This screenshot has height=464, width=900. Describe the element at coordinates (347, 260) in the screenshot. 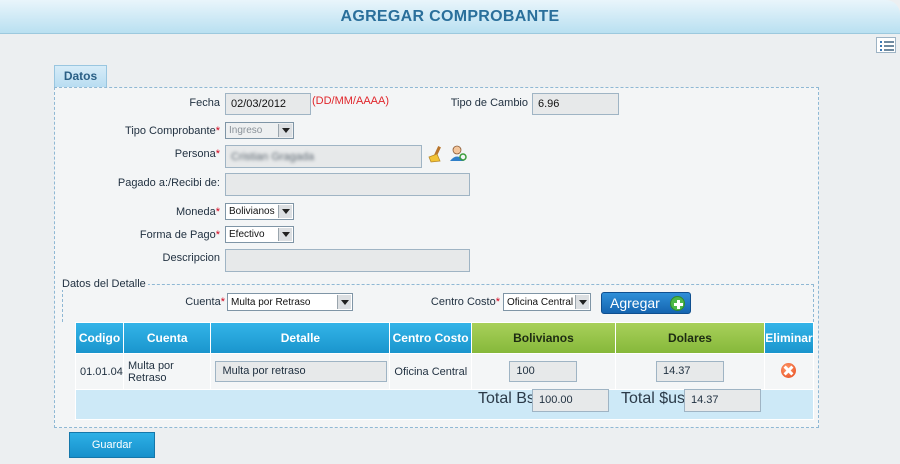

I see `descripcion-input` at that location.